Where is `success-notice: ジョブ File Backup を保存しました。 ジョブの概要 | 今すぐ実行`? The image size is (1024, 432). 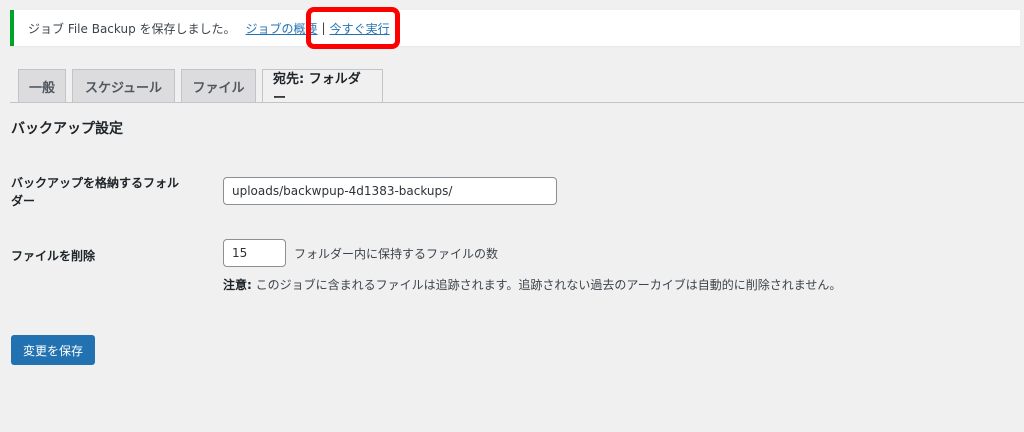 success-notice: ジョブ File Backup を保存しました。 ジョブの概要 | 今すぐ実行 is located at coordinates (515, 28).